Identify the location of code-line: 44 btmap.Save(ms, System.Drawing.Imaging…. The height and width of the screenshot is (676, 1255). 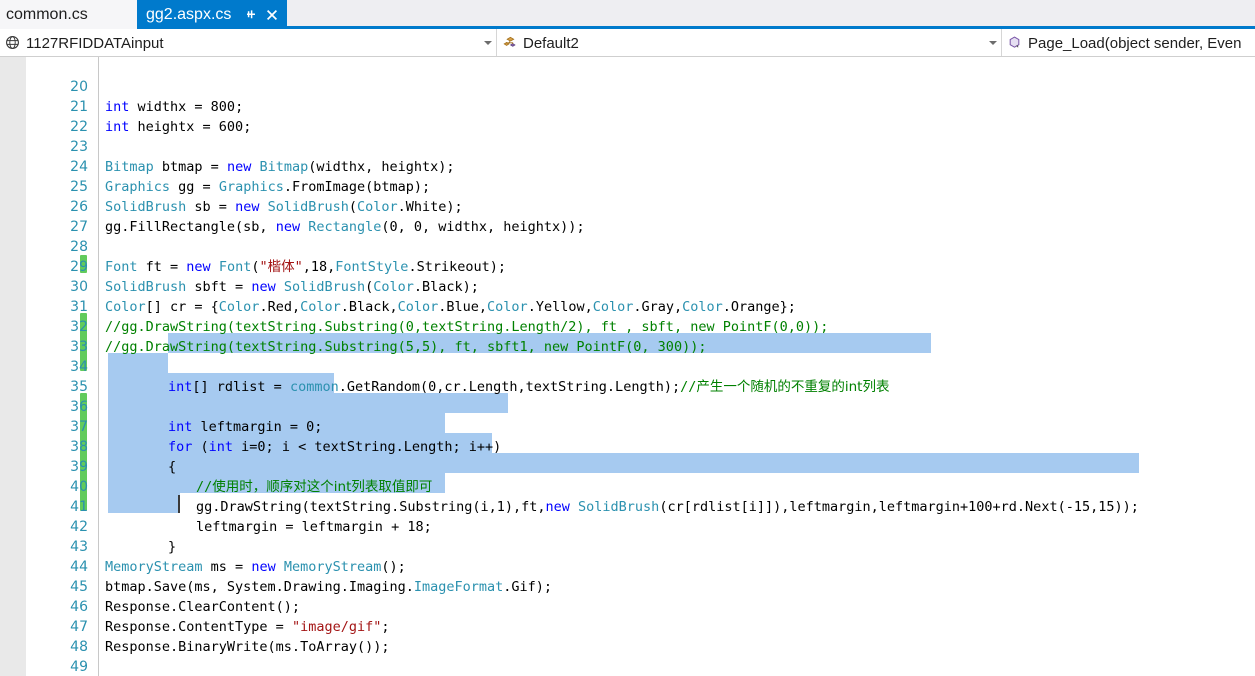
(627, 566).